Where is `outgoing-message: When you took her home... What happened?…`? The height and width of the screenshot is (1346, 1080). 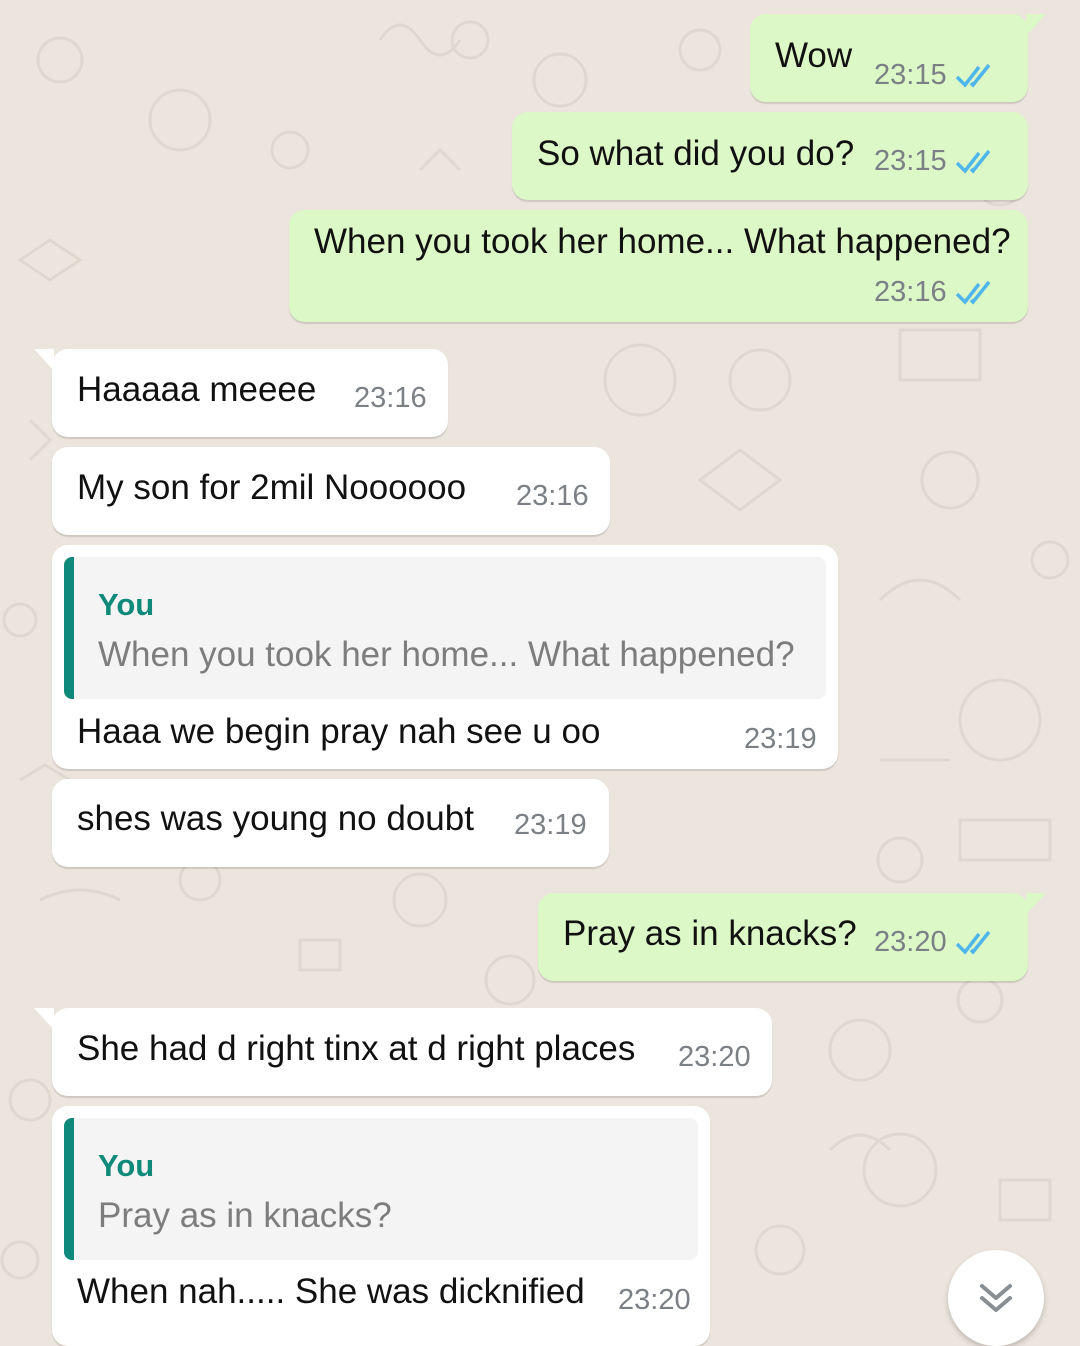
outgoing-message: When you took her home... What happened?… is located at coordinates (658, 266).